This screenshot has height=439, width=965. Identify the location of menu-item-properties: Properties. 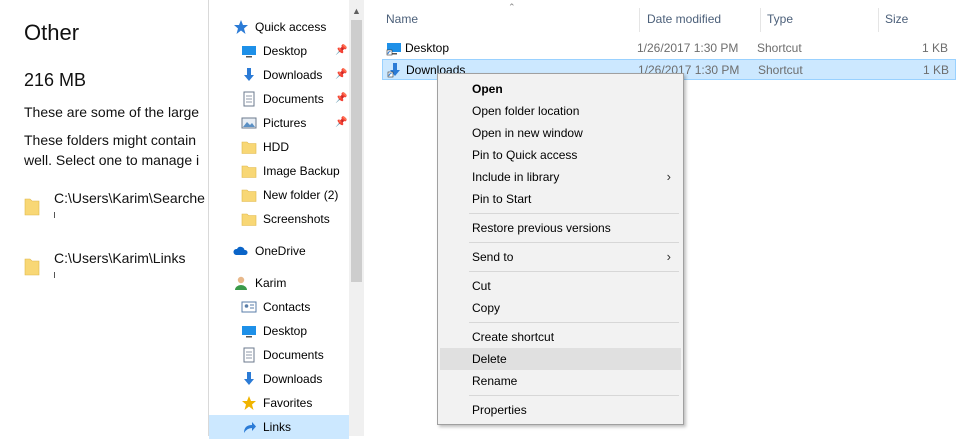
(560, 410).